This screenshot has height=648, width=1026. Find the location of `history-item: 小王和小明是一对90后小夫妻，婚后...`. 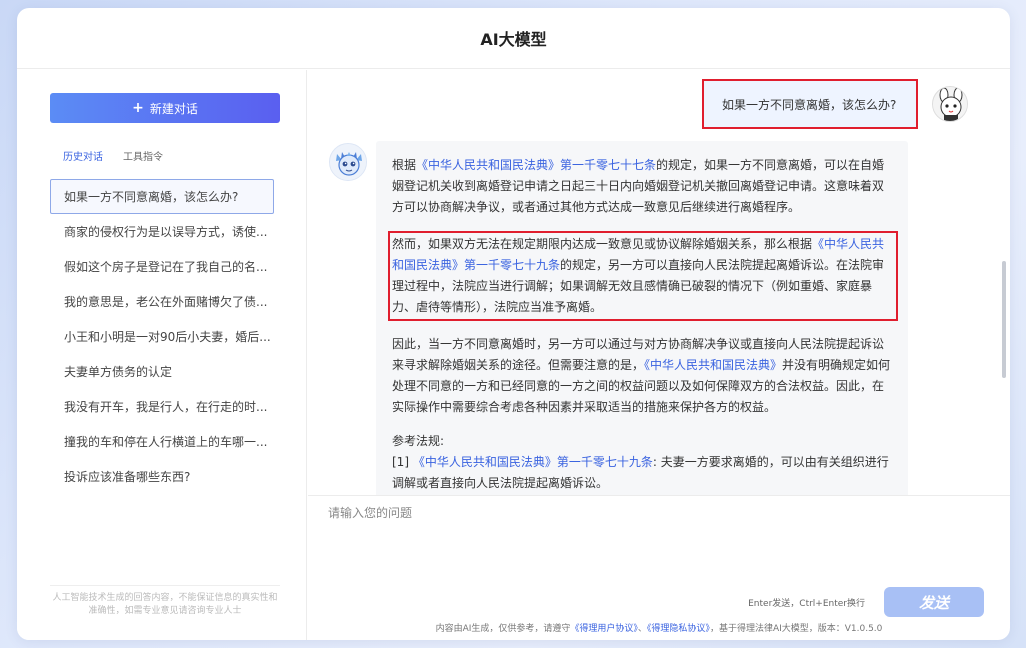

history-item: 小王和小明是一对90后小夫妻，婚后... is located at coordinates (162, 336).